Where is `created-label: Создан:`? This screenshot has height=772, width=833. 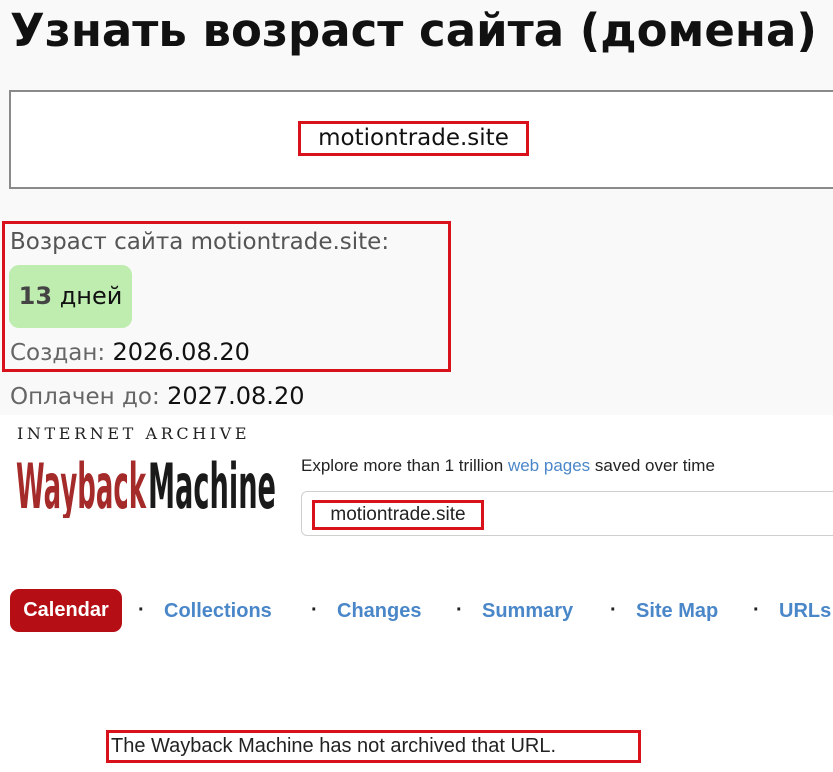 created-label: Создан: is located at coordinates (58, 353).